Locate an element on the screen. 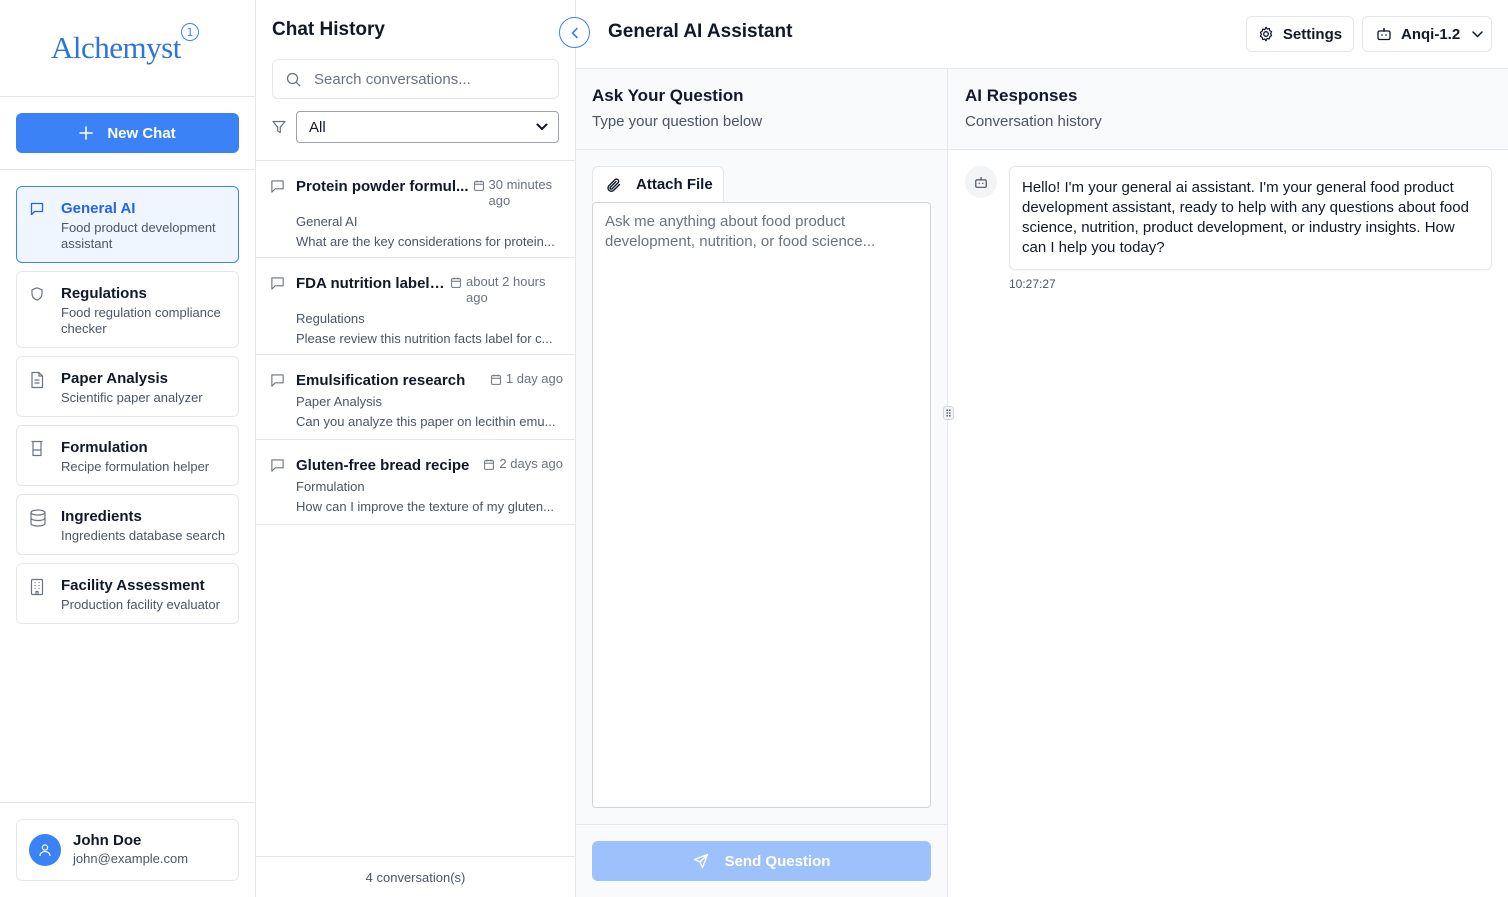 This screenshot has width=1508, height=897. new-chat-button: New Chat is located at coordinates (127, 133).